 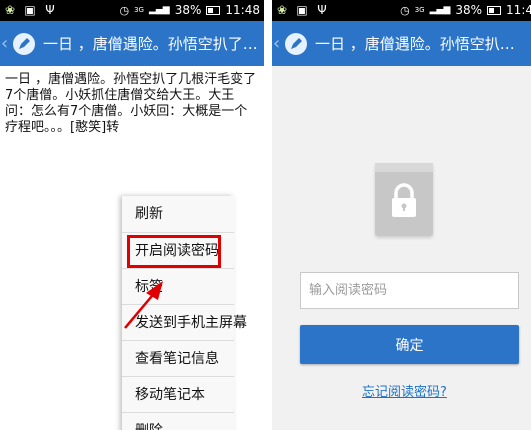 I want to click on menu-item-delete: 删除, so click(x=178, y=421).